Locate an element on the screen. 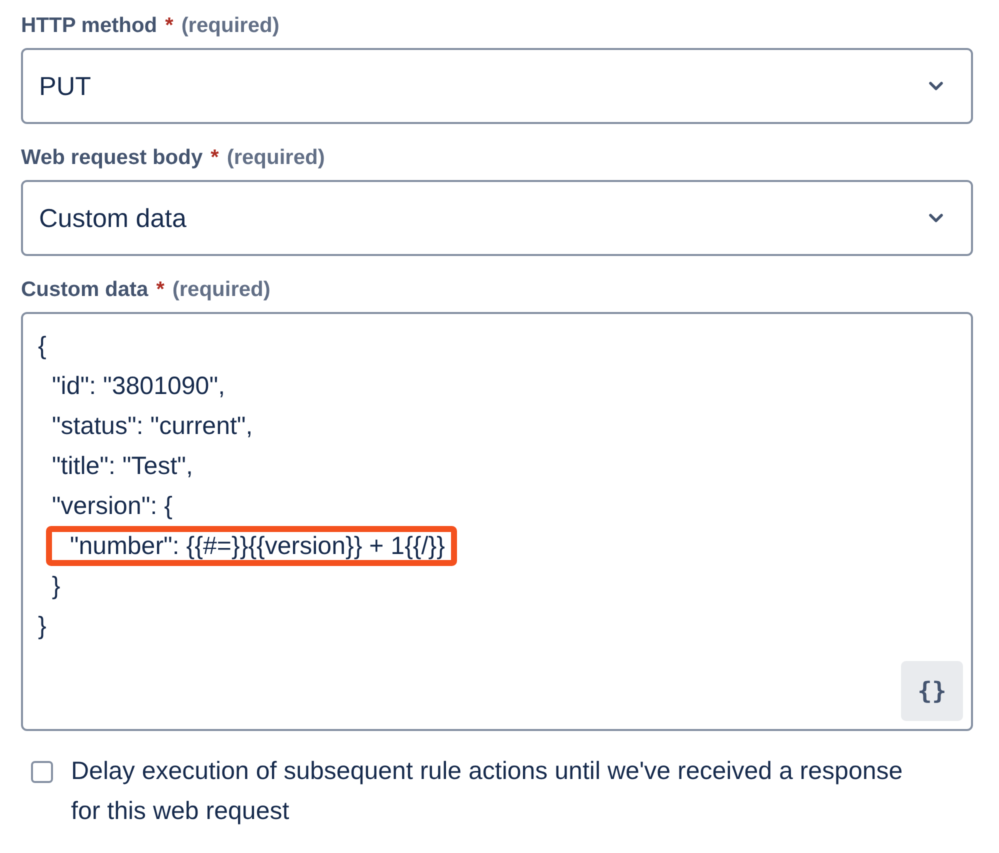 This screenshot has width=999, height=853. field-label: Custom data is located at coordinates (84, 290).